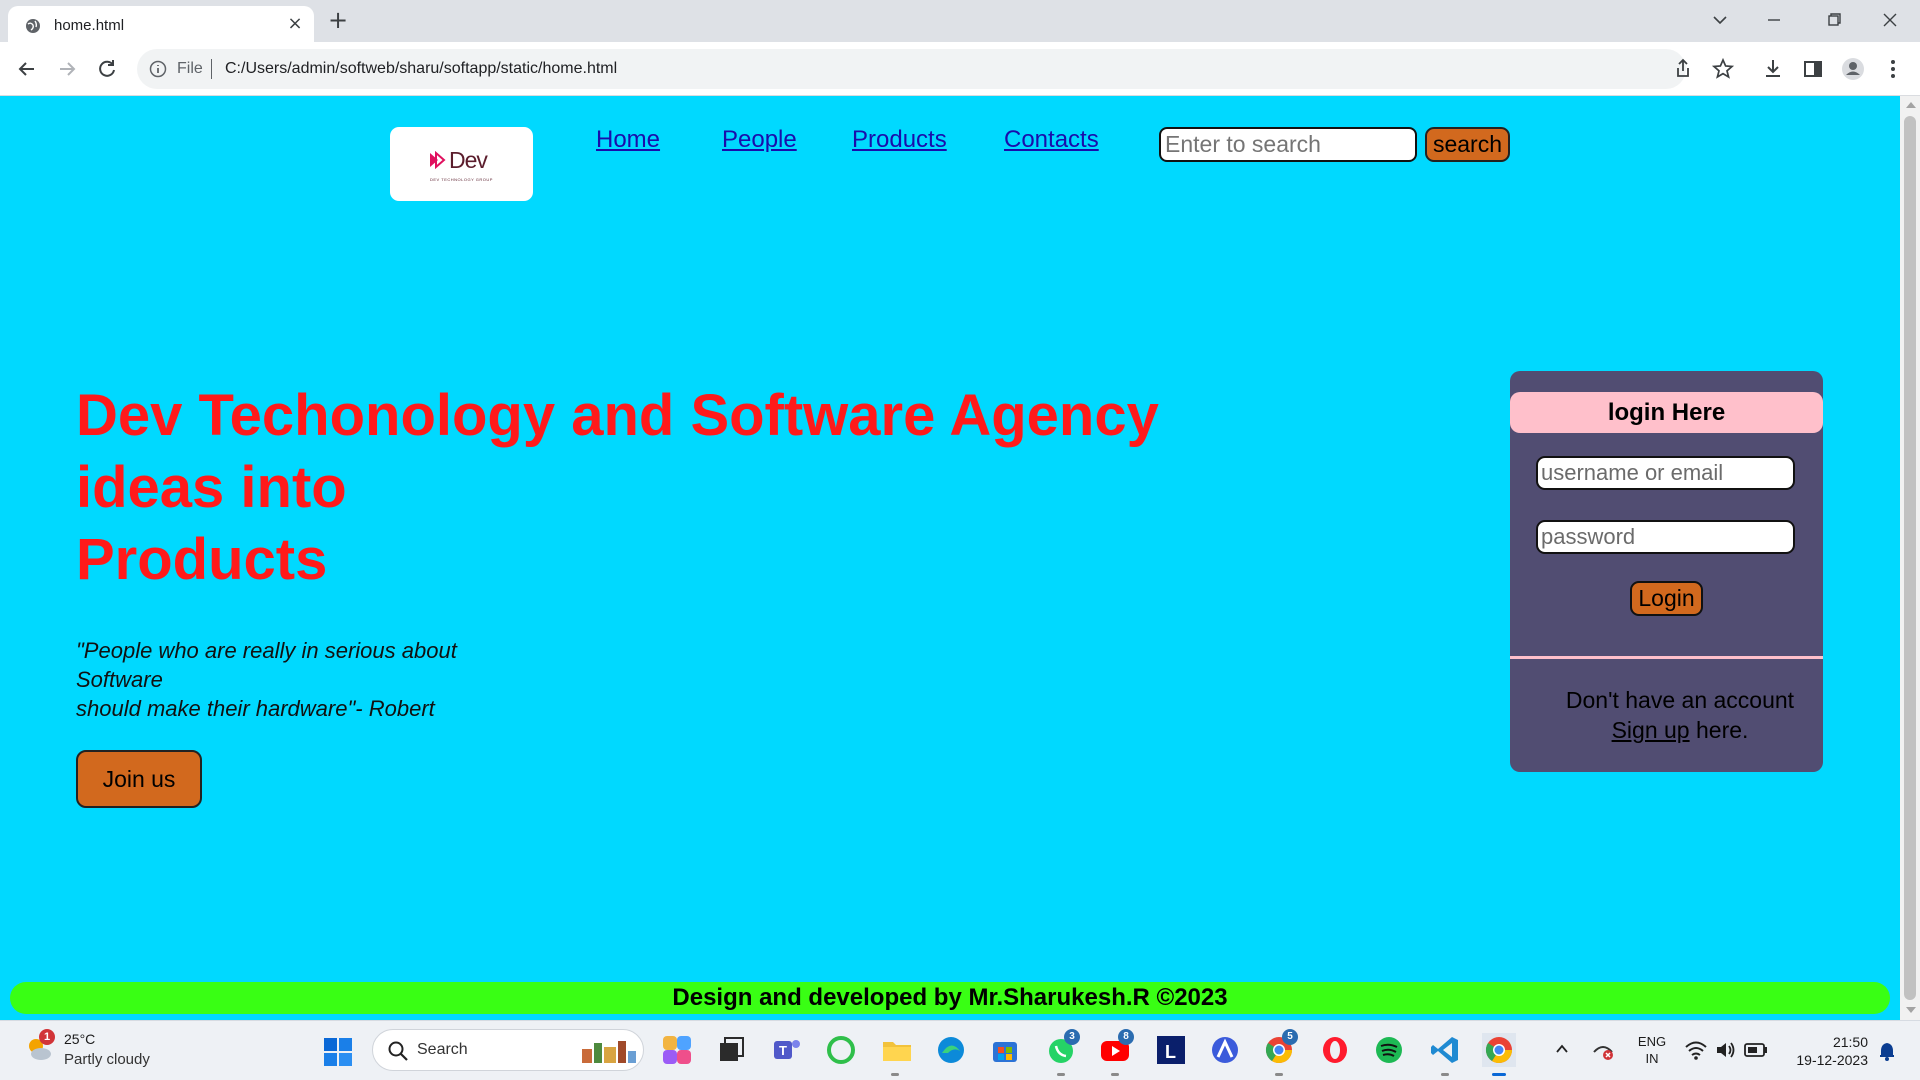  I want to click on show-hidden-icons-chevron-icon, so click(1562, 1049).